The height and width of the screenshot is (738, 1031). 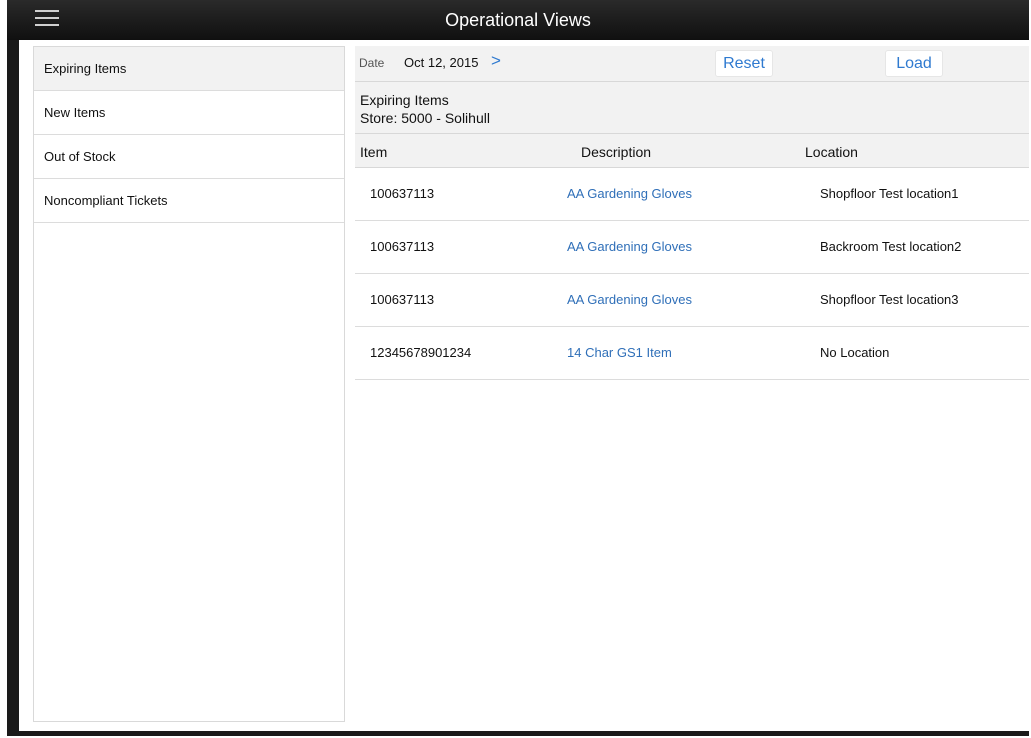 I want to click on item-description-link: 14 Char GS1 Item, so click(x=619, y=352).